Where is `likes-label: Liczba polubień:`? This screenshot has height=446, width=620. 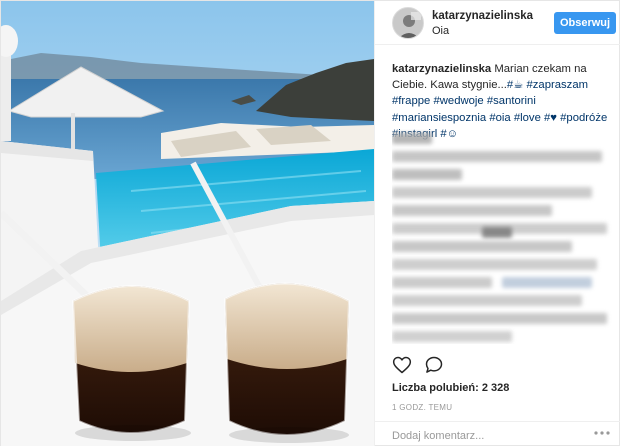
likes-label: Liczba polubień: is located at coordinates (435, 388).